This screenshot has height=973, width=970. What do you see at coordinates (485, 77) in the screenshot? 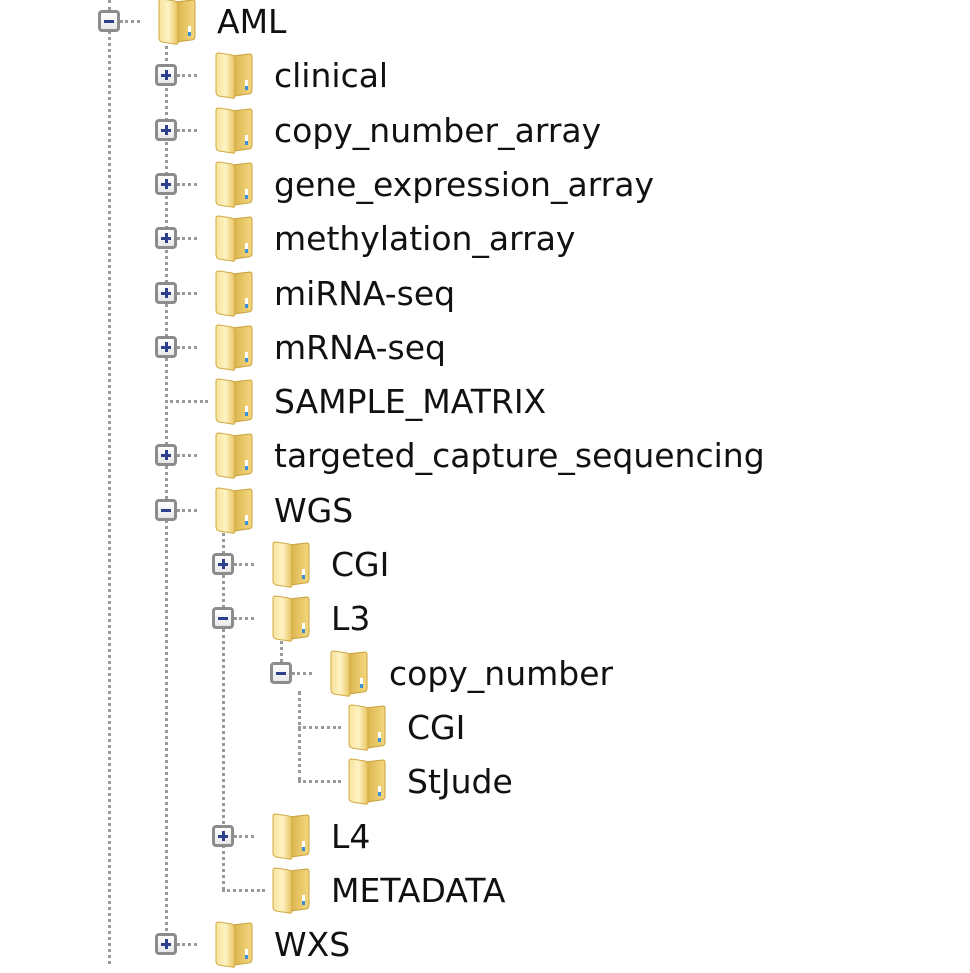
I see `tree-node: clinical` at bounding box center [485, 77].